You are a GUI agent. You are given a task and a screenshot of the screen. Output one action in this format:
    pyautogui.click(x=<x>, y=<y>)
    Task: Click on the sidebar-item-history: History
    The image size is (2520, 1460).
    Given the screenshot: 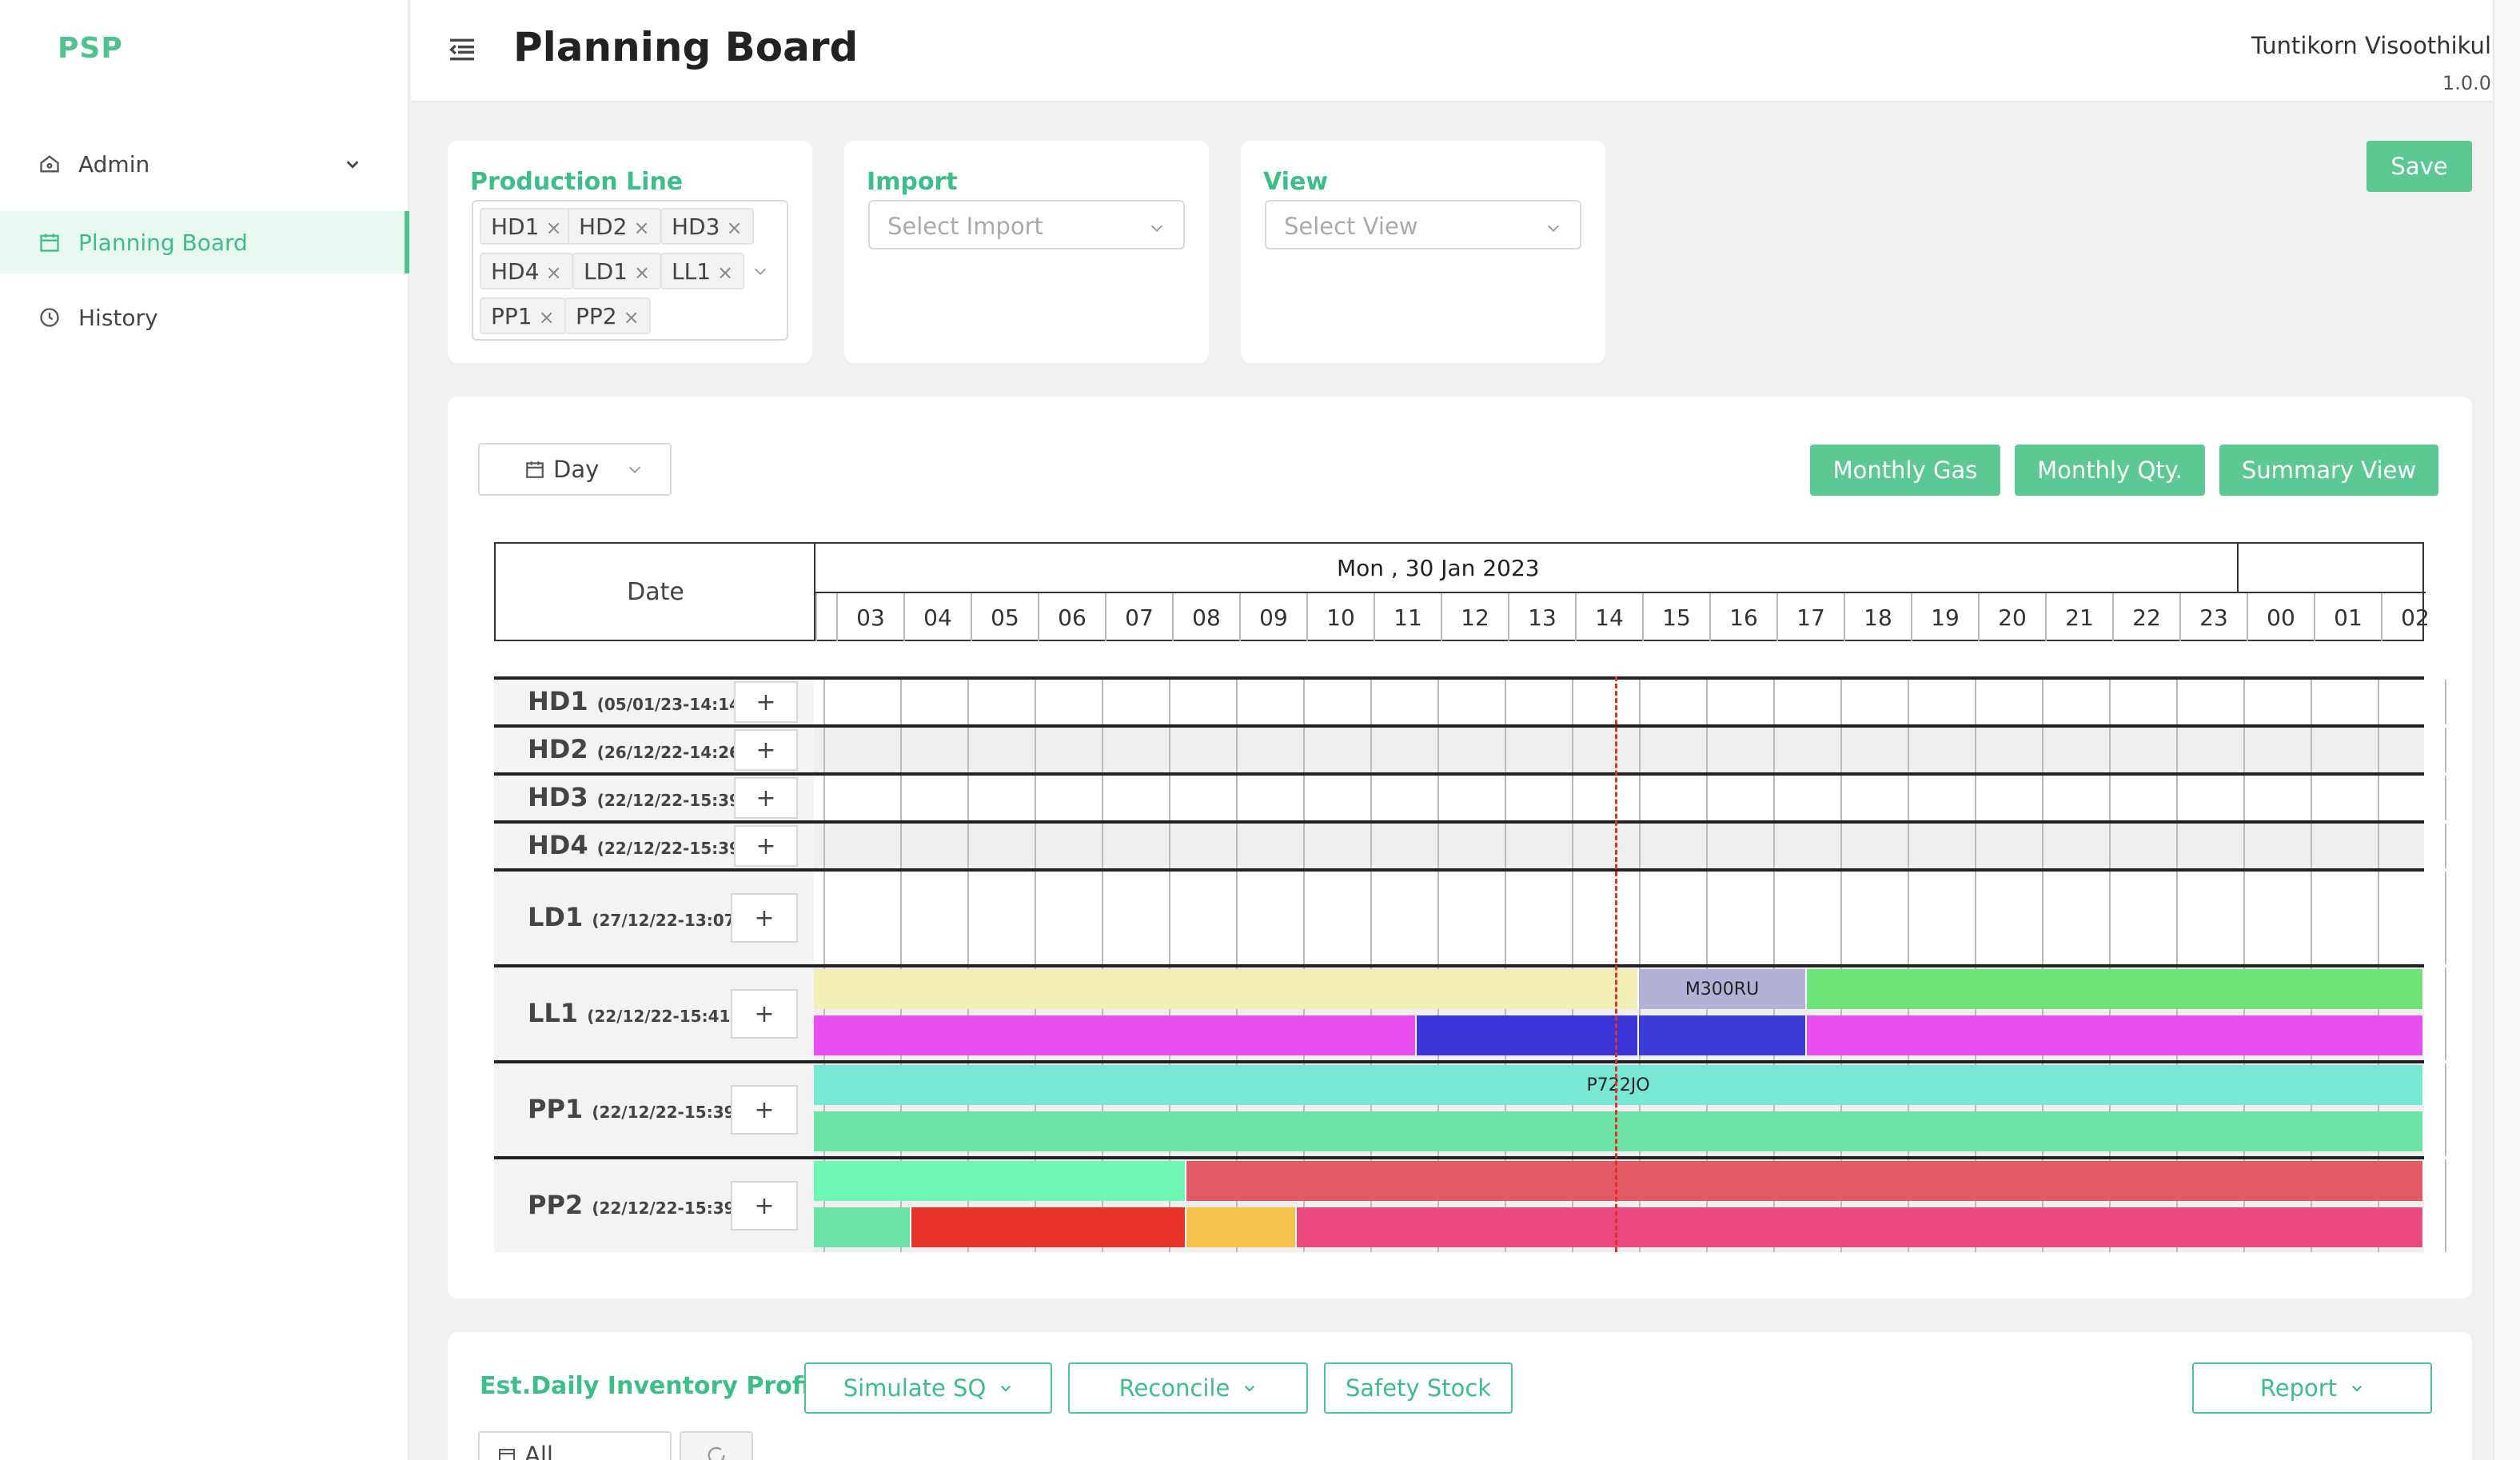 What is the action you would take?
    pyautogui.click(x=204, y=317)
    